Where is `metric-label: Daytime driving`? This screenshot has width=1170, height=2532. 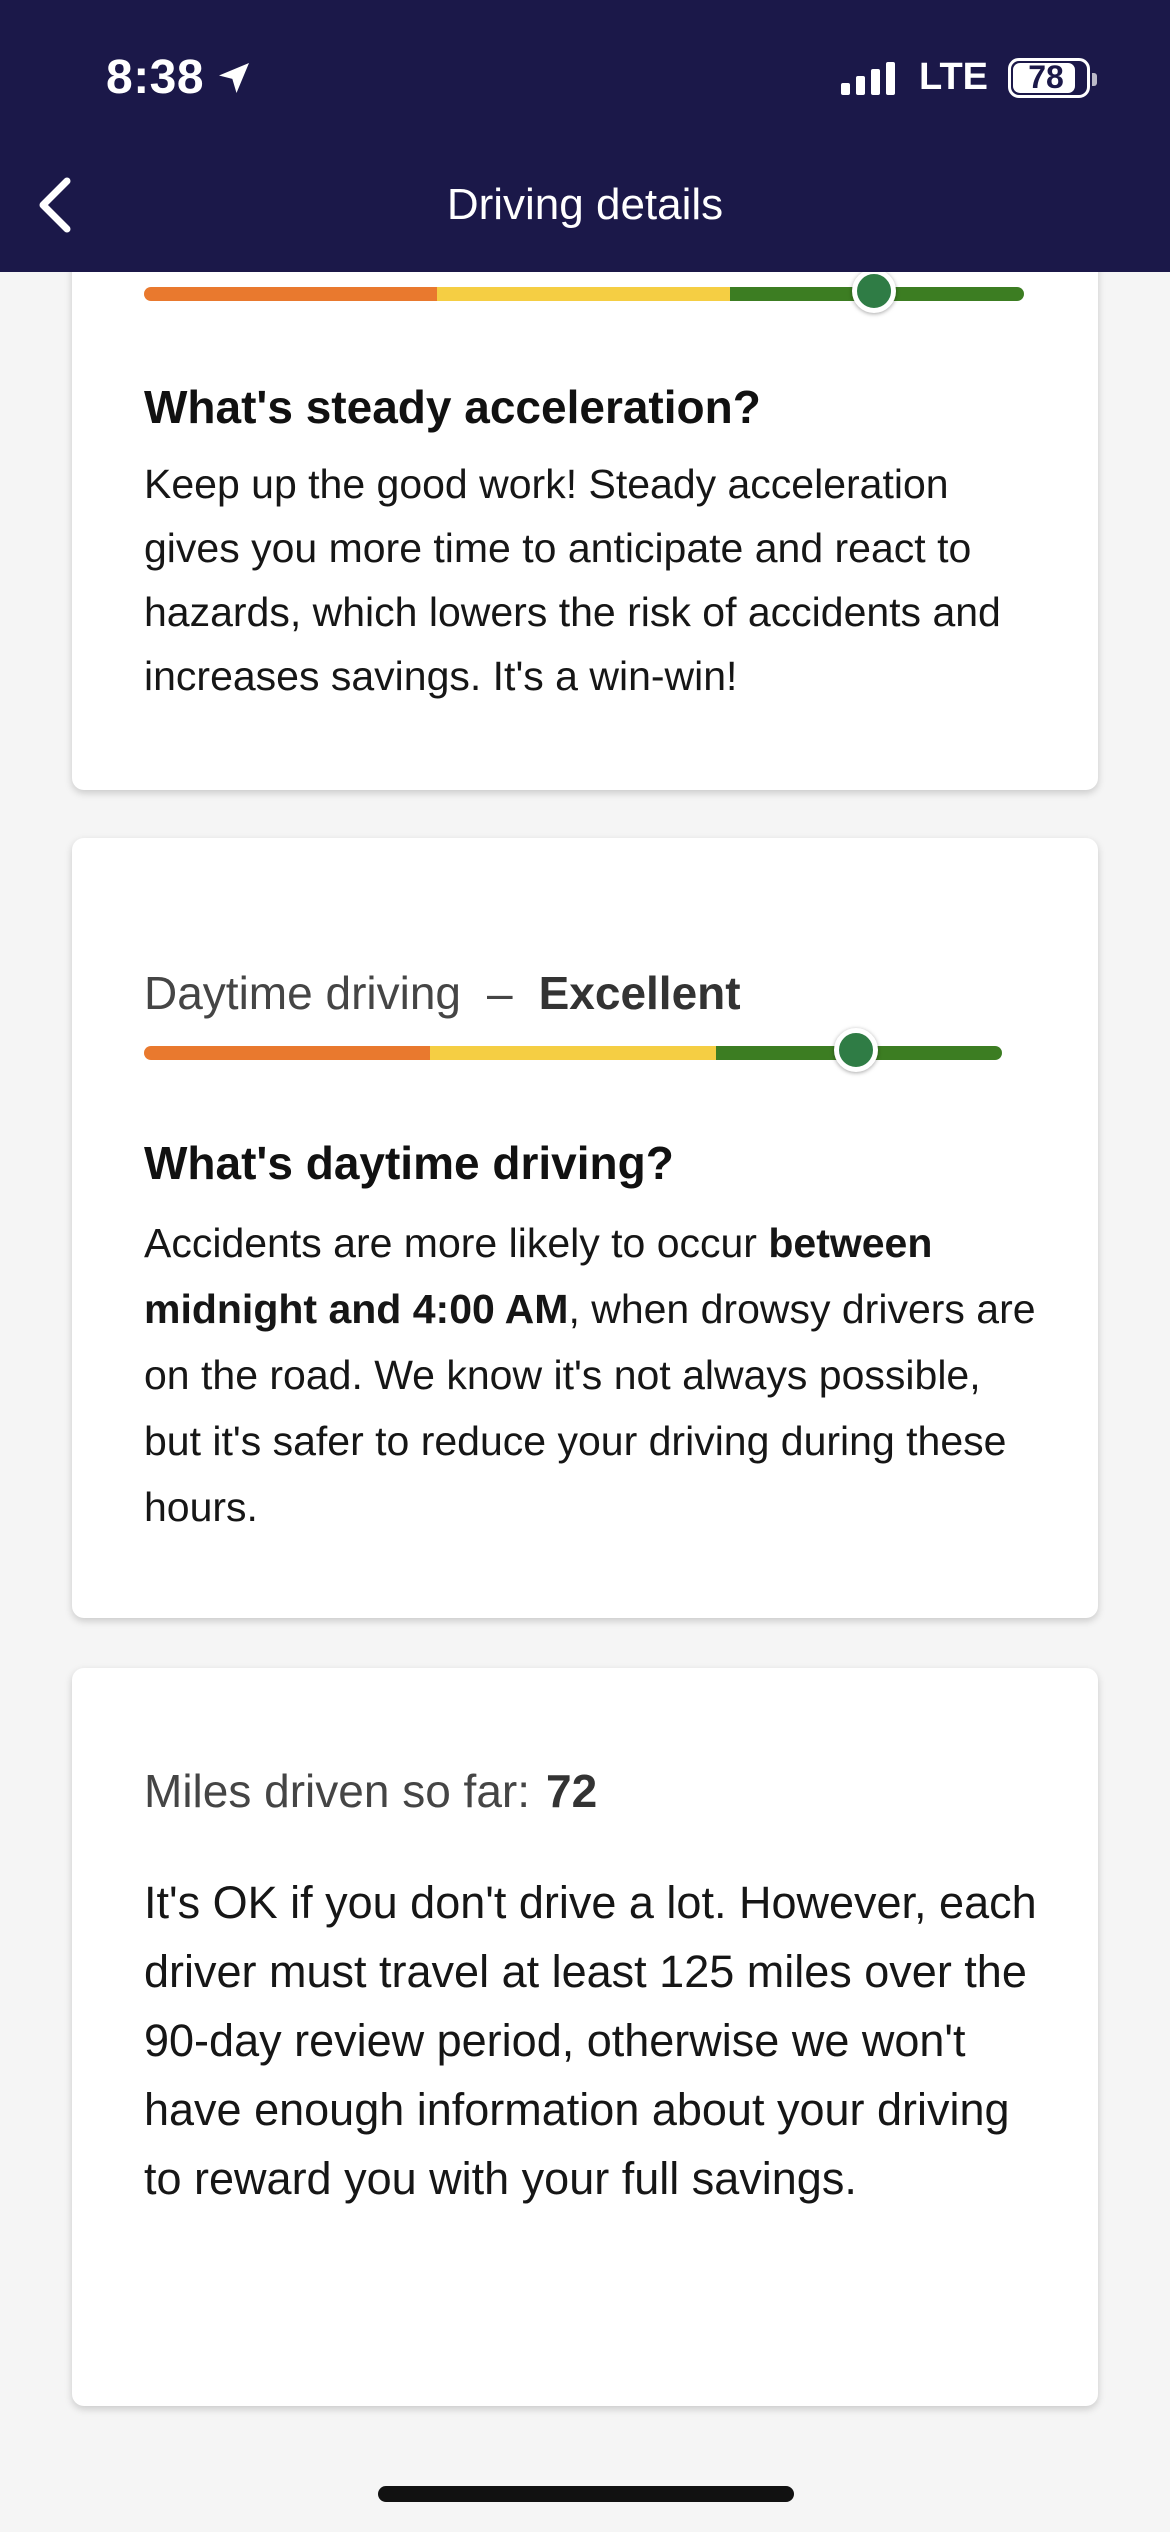
metric-label: Daytime driving is located at coordinates (302, 993).